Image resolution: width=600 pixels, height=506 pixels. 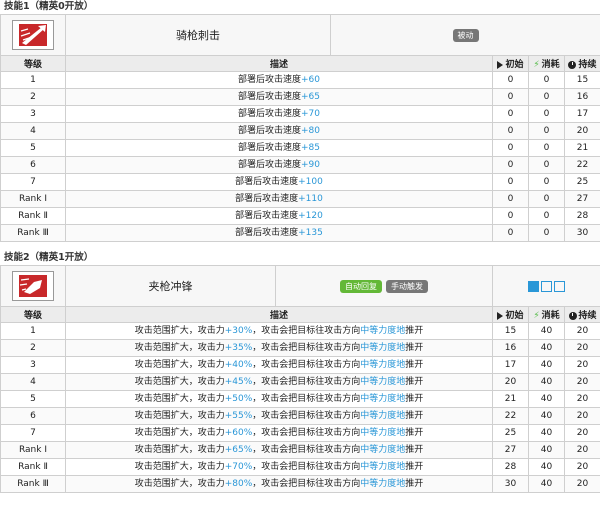 What do you see at coordinates (300, 165) in the screenshot?
I see `table-row: 6 部署后攻击速度+90 0 0 22` at bounding box center [300, 165].